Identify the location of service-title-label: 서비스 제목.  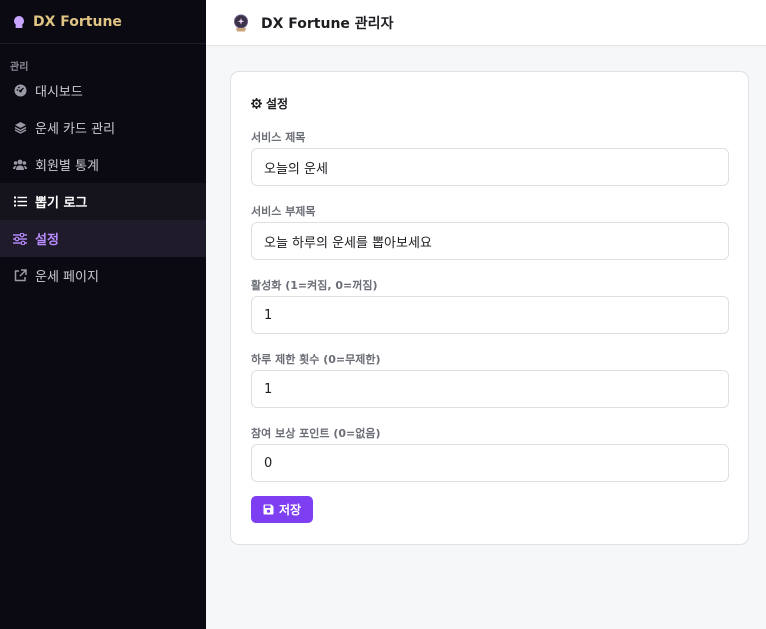
(278, 137).